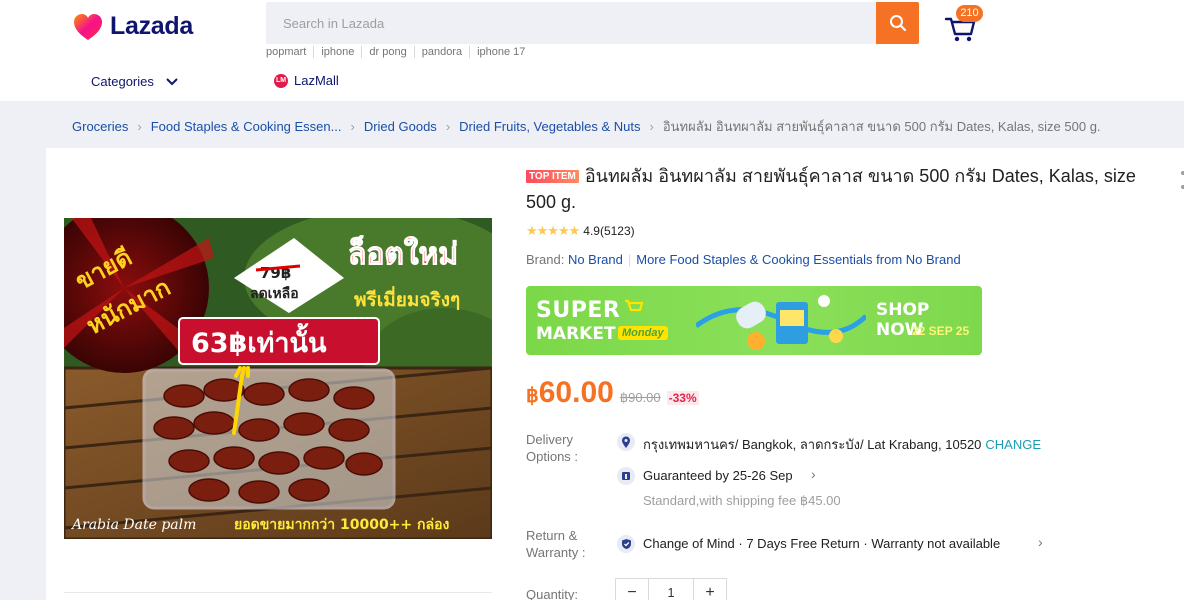 Image resolution: width=1184 pixels, height=600 pixels. Describe the element at coordinates (710, 589) in the screenshot. I see `quantity-increase-button: +` at that location.